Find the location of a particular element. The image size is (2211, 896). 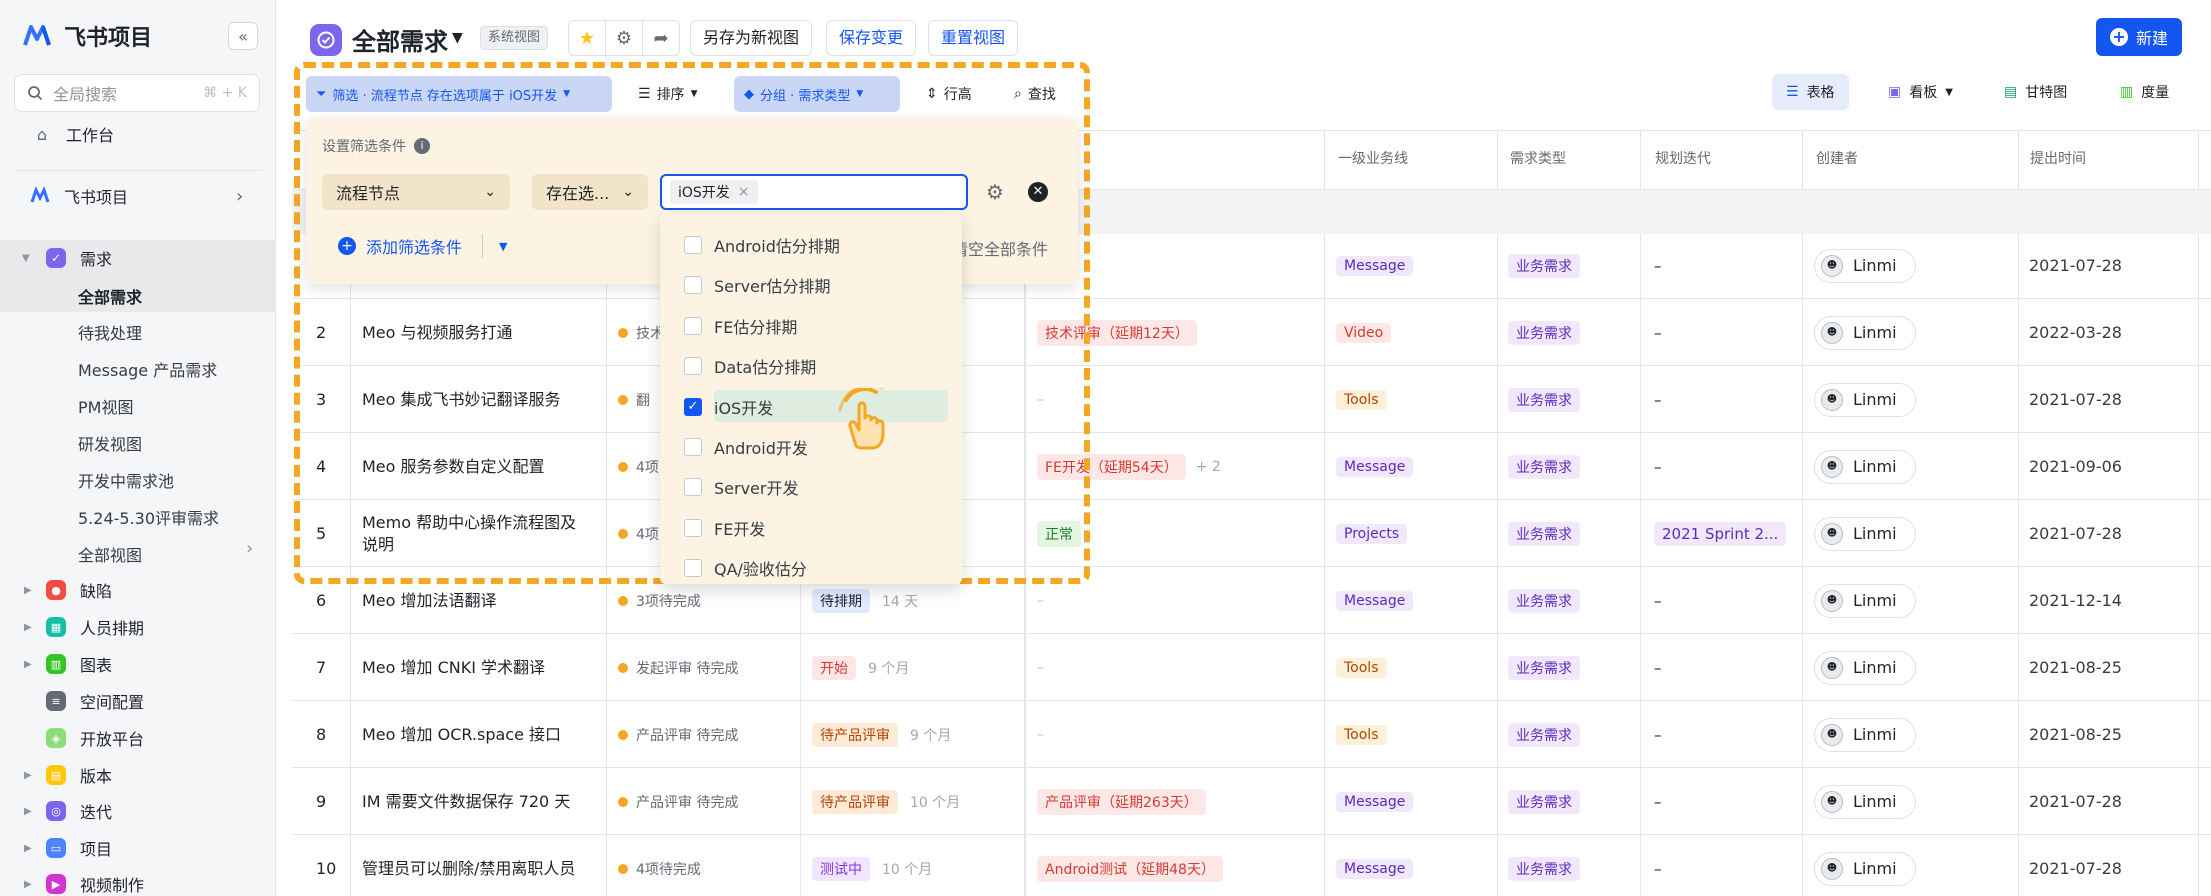

filter-option-label: Android开发 is located at coordinates (761, 448).